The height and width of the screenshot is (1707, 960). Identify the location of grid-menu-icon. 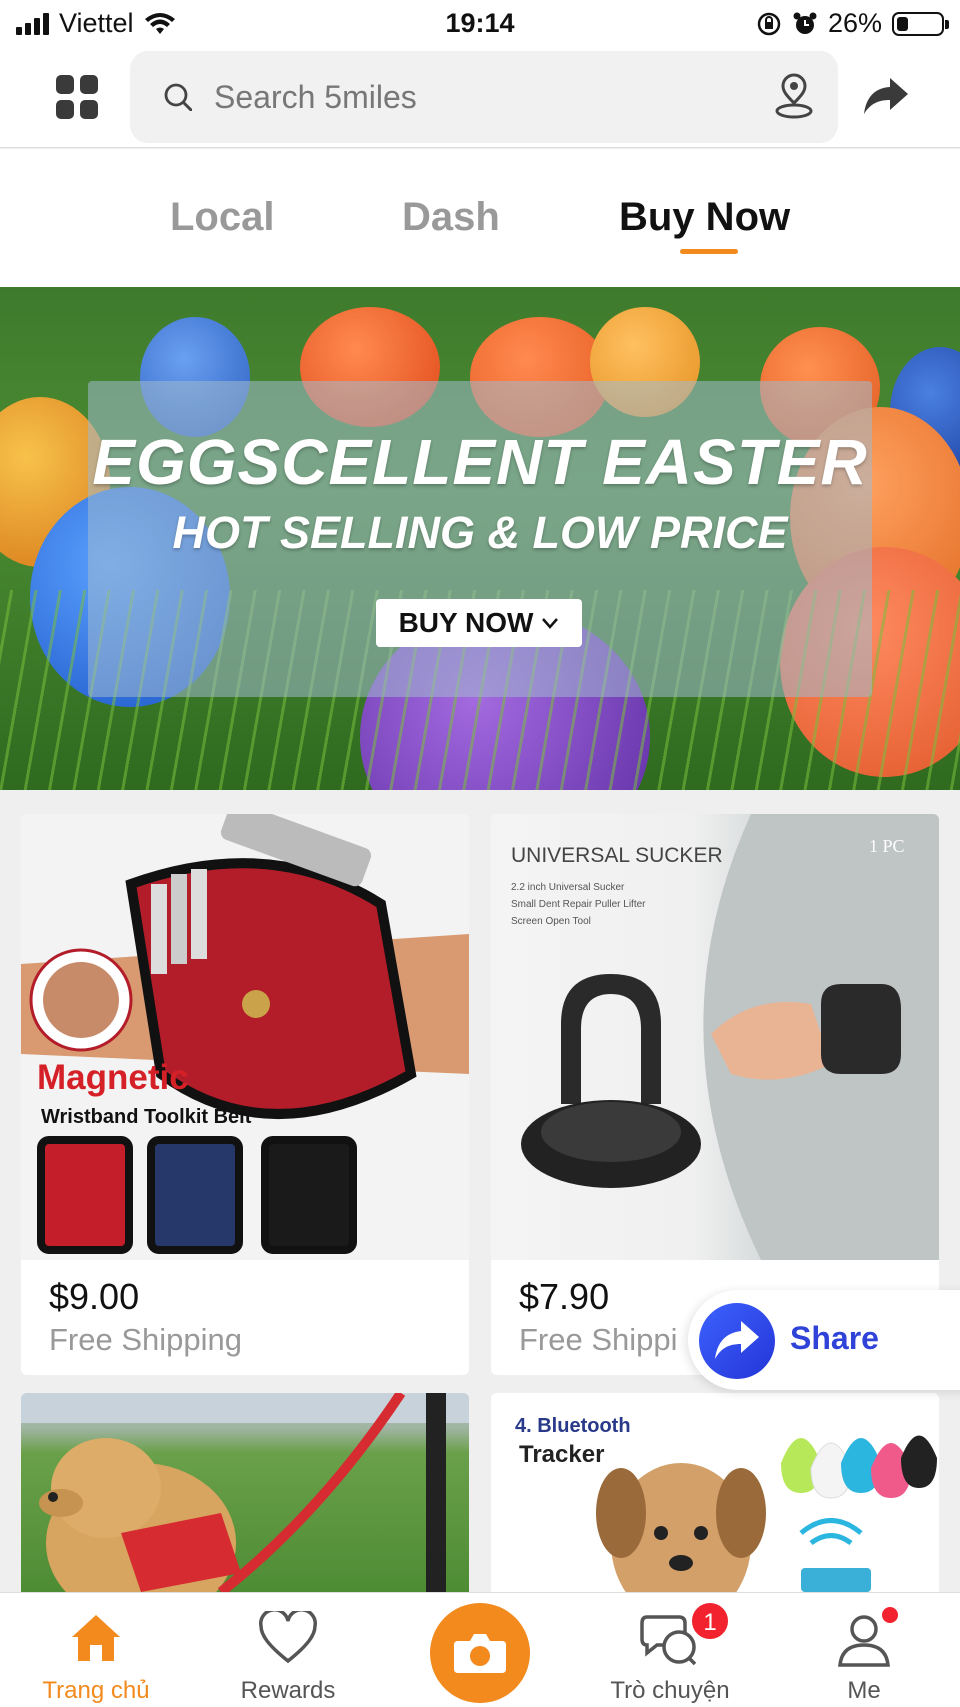
(78, 97).